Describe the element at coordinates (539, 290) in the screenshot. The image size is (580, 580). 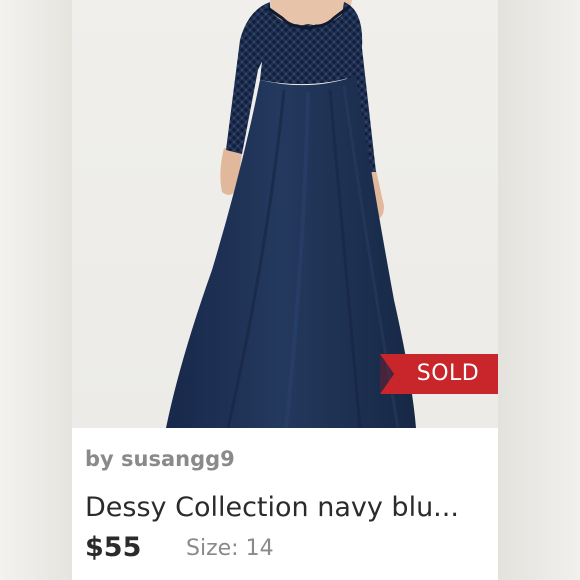
I see `page-background-right` at that location.